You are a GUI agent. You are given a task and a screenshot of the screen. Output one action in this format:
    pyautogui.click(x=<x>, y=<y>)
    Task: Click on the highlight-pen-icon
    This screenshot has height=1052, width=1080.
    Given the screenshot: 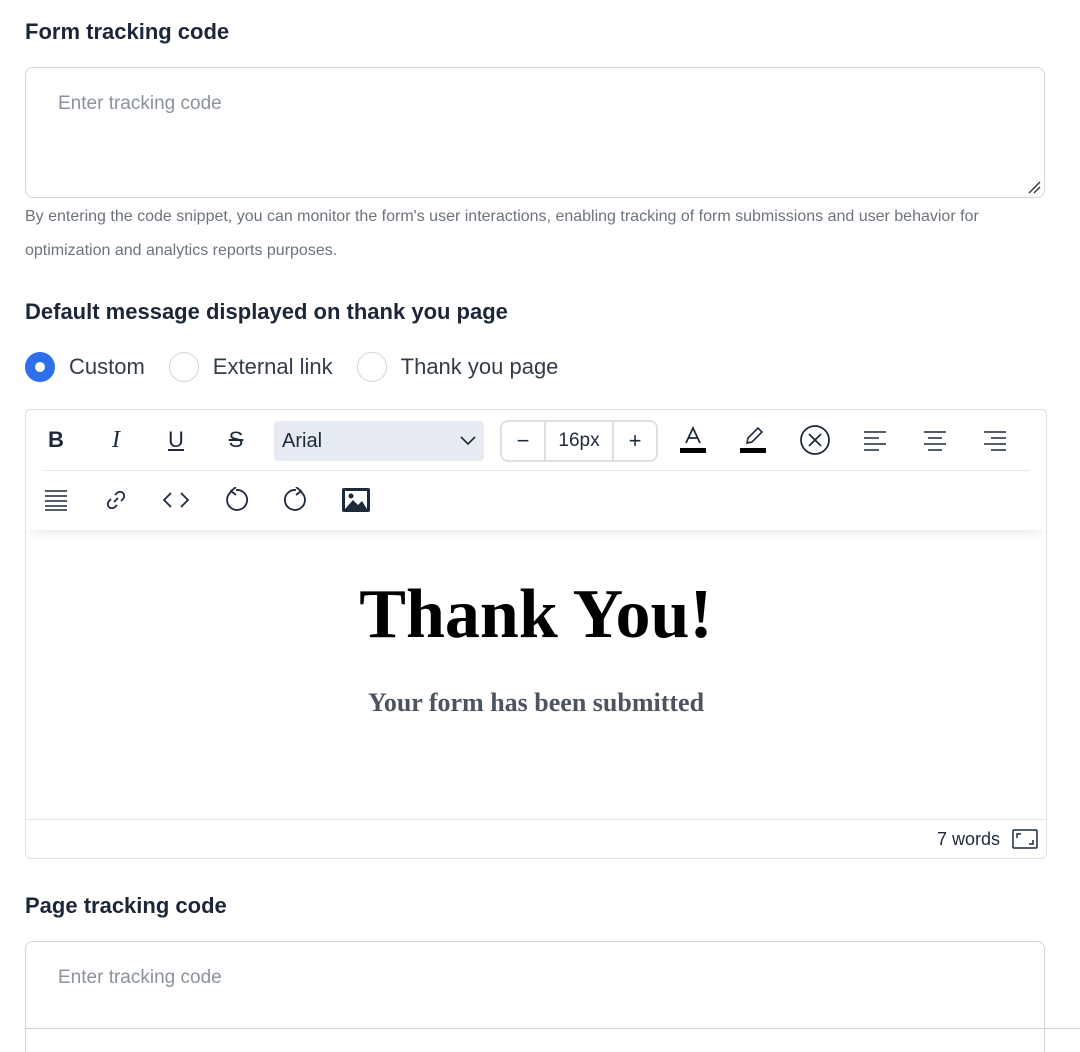 What is the action you would take?
    pyautogui.click(x=753, y=439)
    